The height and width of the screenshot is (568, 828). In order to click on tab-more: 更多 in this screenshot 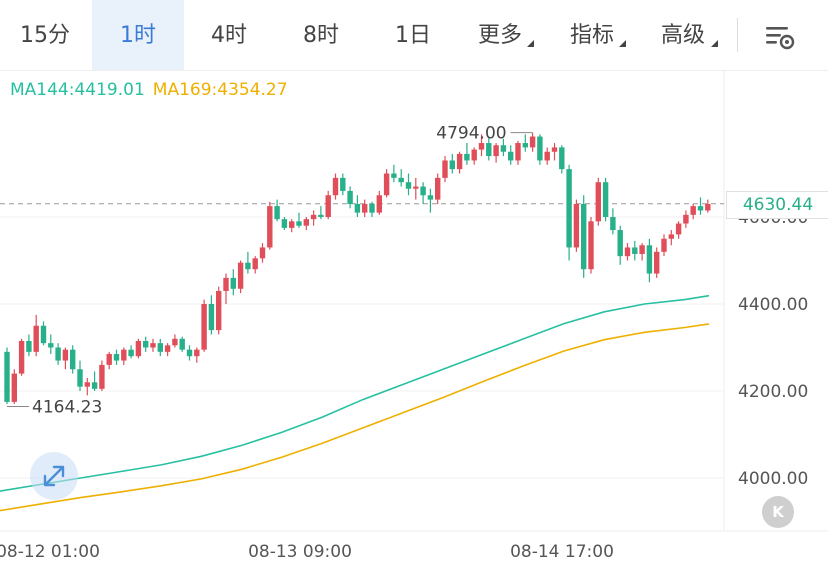, I will do `click(500, 35)`.